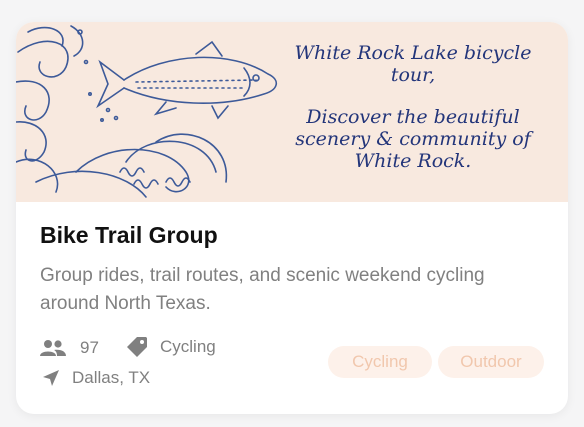 The image size is (584, 427). Describe the element at coordinates (413, 117) in the screenshot. I see `banner-line: Discover the beautiful` at that location.